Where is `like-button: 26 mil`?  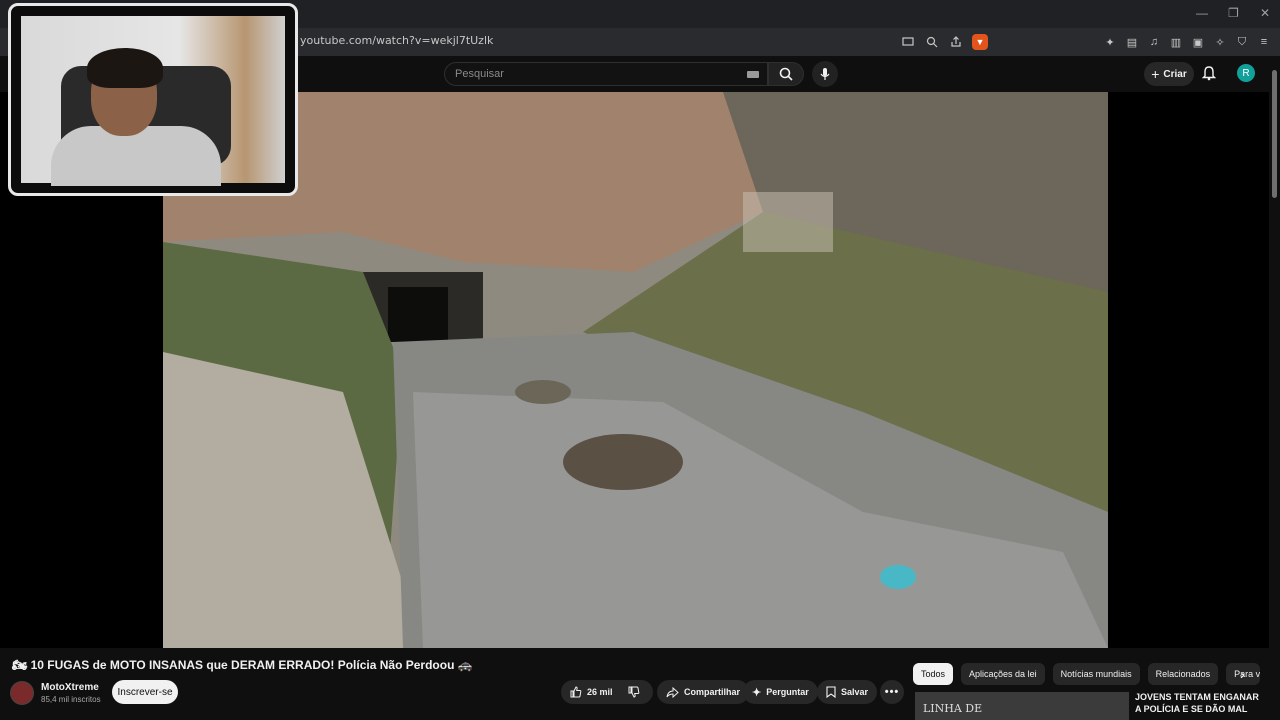 like-button: 26 mil is located at coordinates (591, 692).